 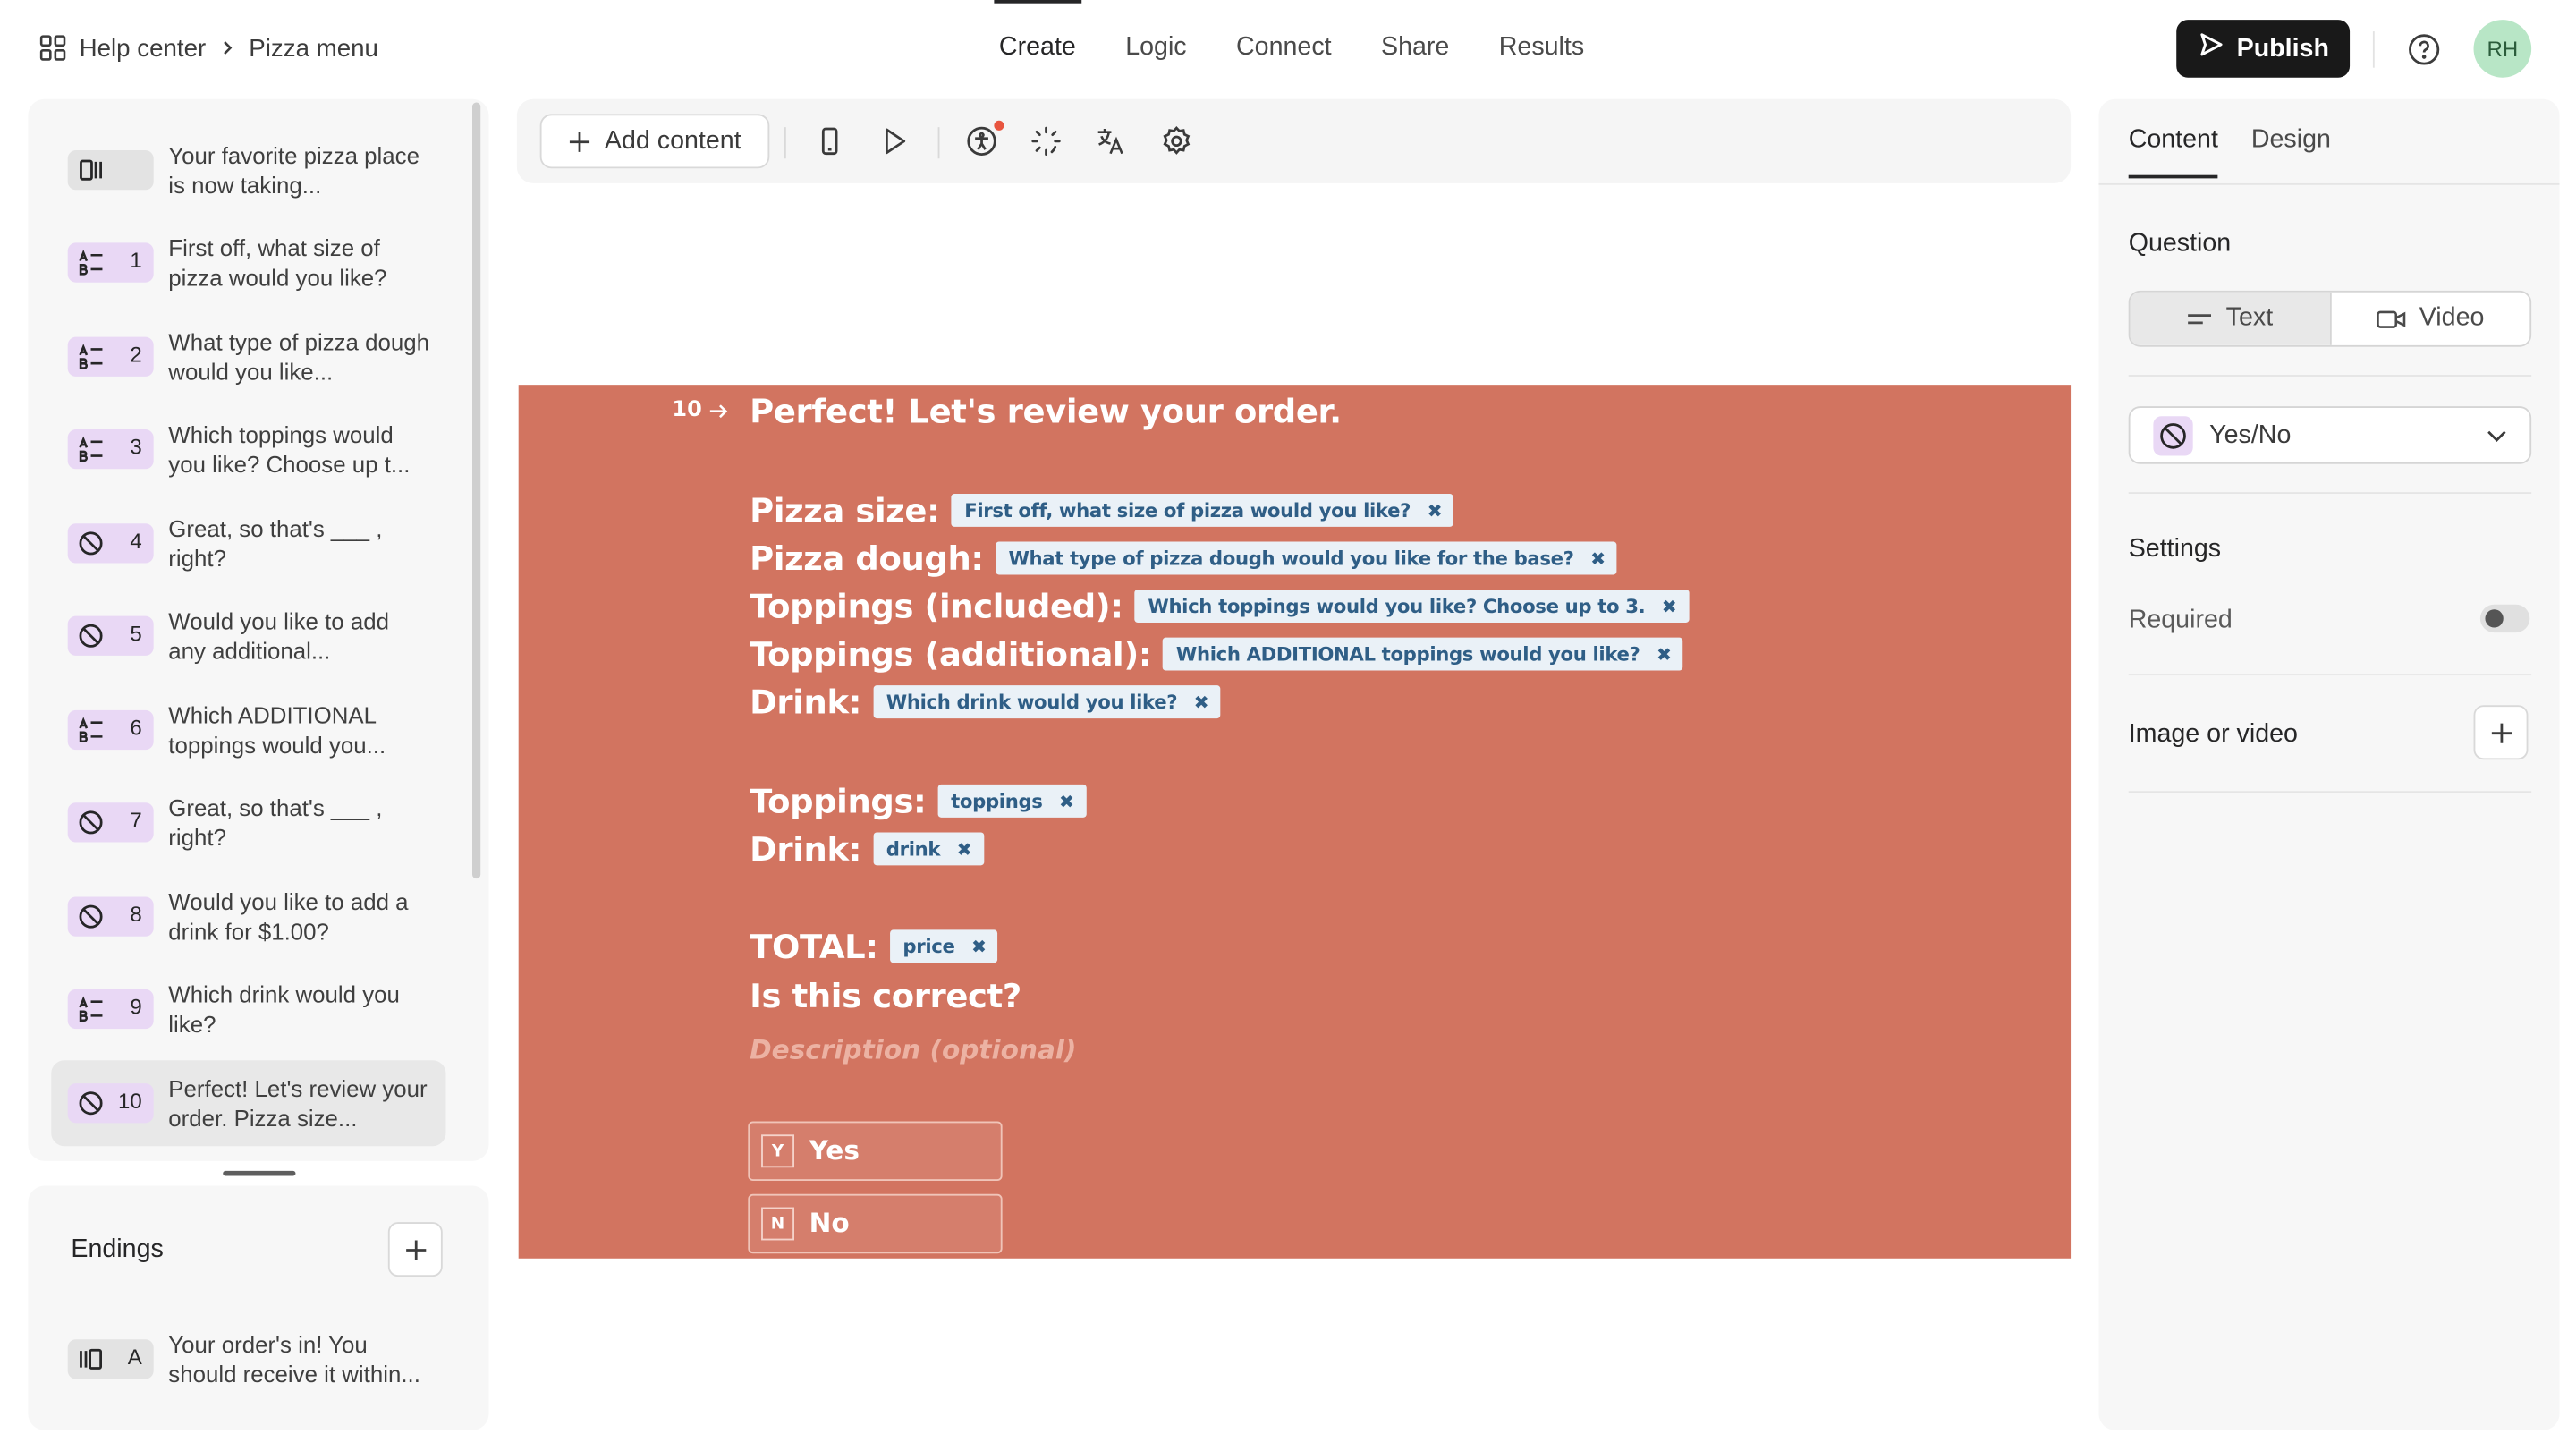 I want to click on question-badge: 5, so click(x=110, y=635).